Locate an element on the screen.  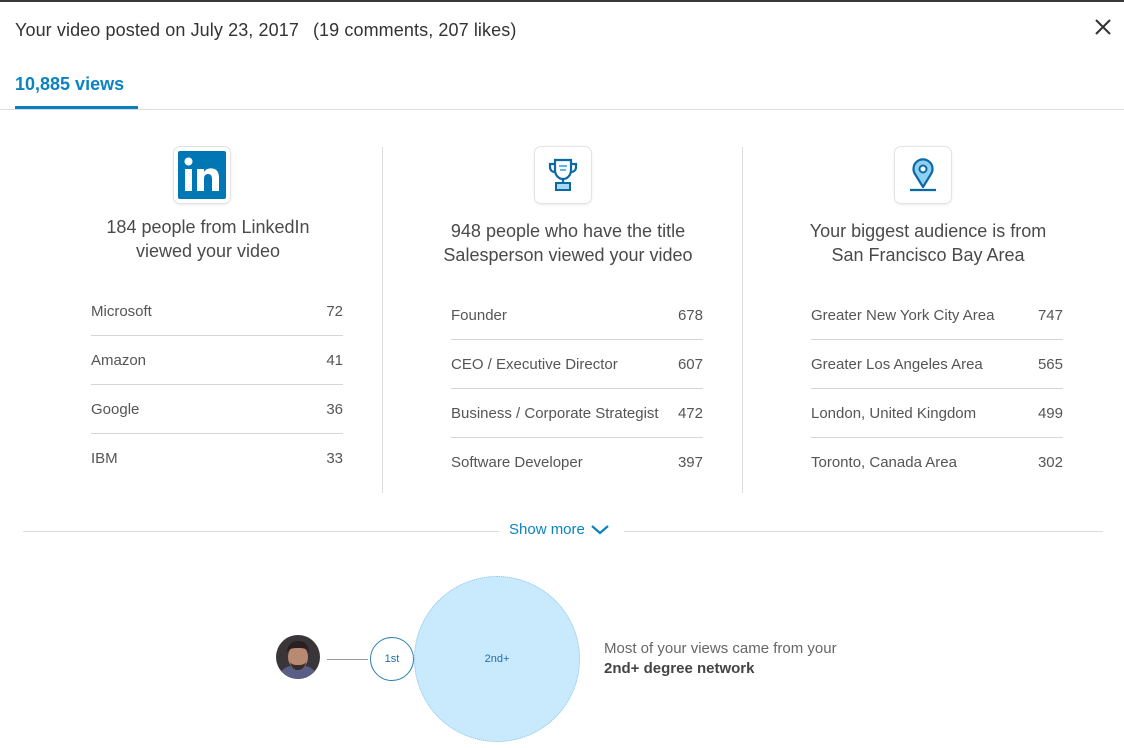
list-item: CEO / Executive Director 607 is located at coordinates (577, 364).